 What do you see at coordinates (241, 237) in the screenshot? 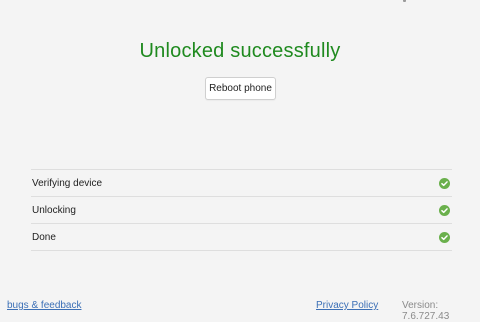
I see `step-done: Done` at bounding box center [241, 237].